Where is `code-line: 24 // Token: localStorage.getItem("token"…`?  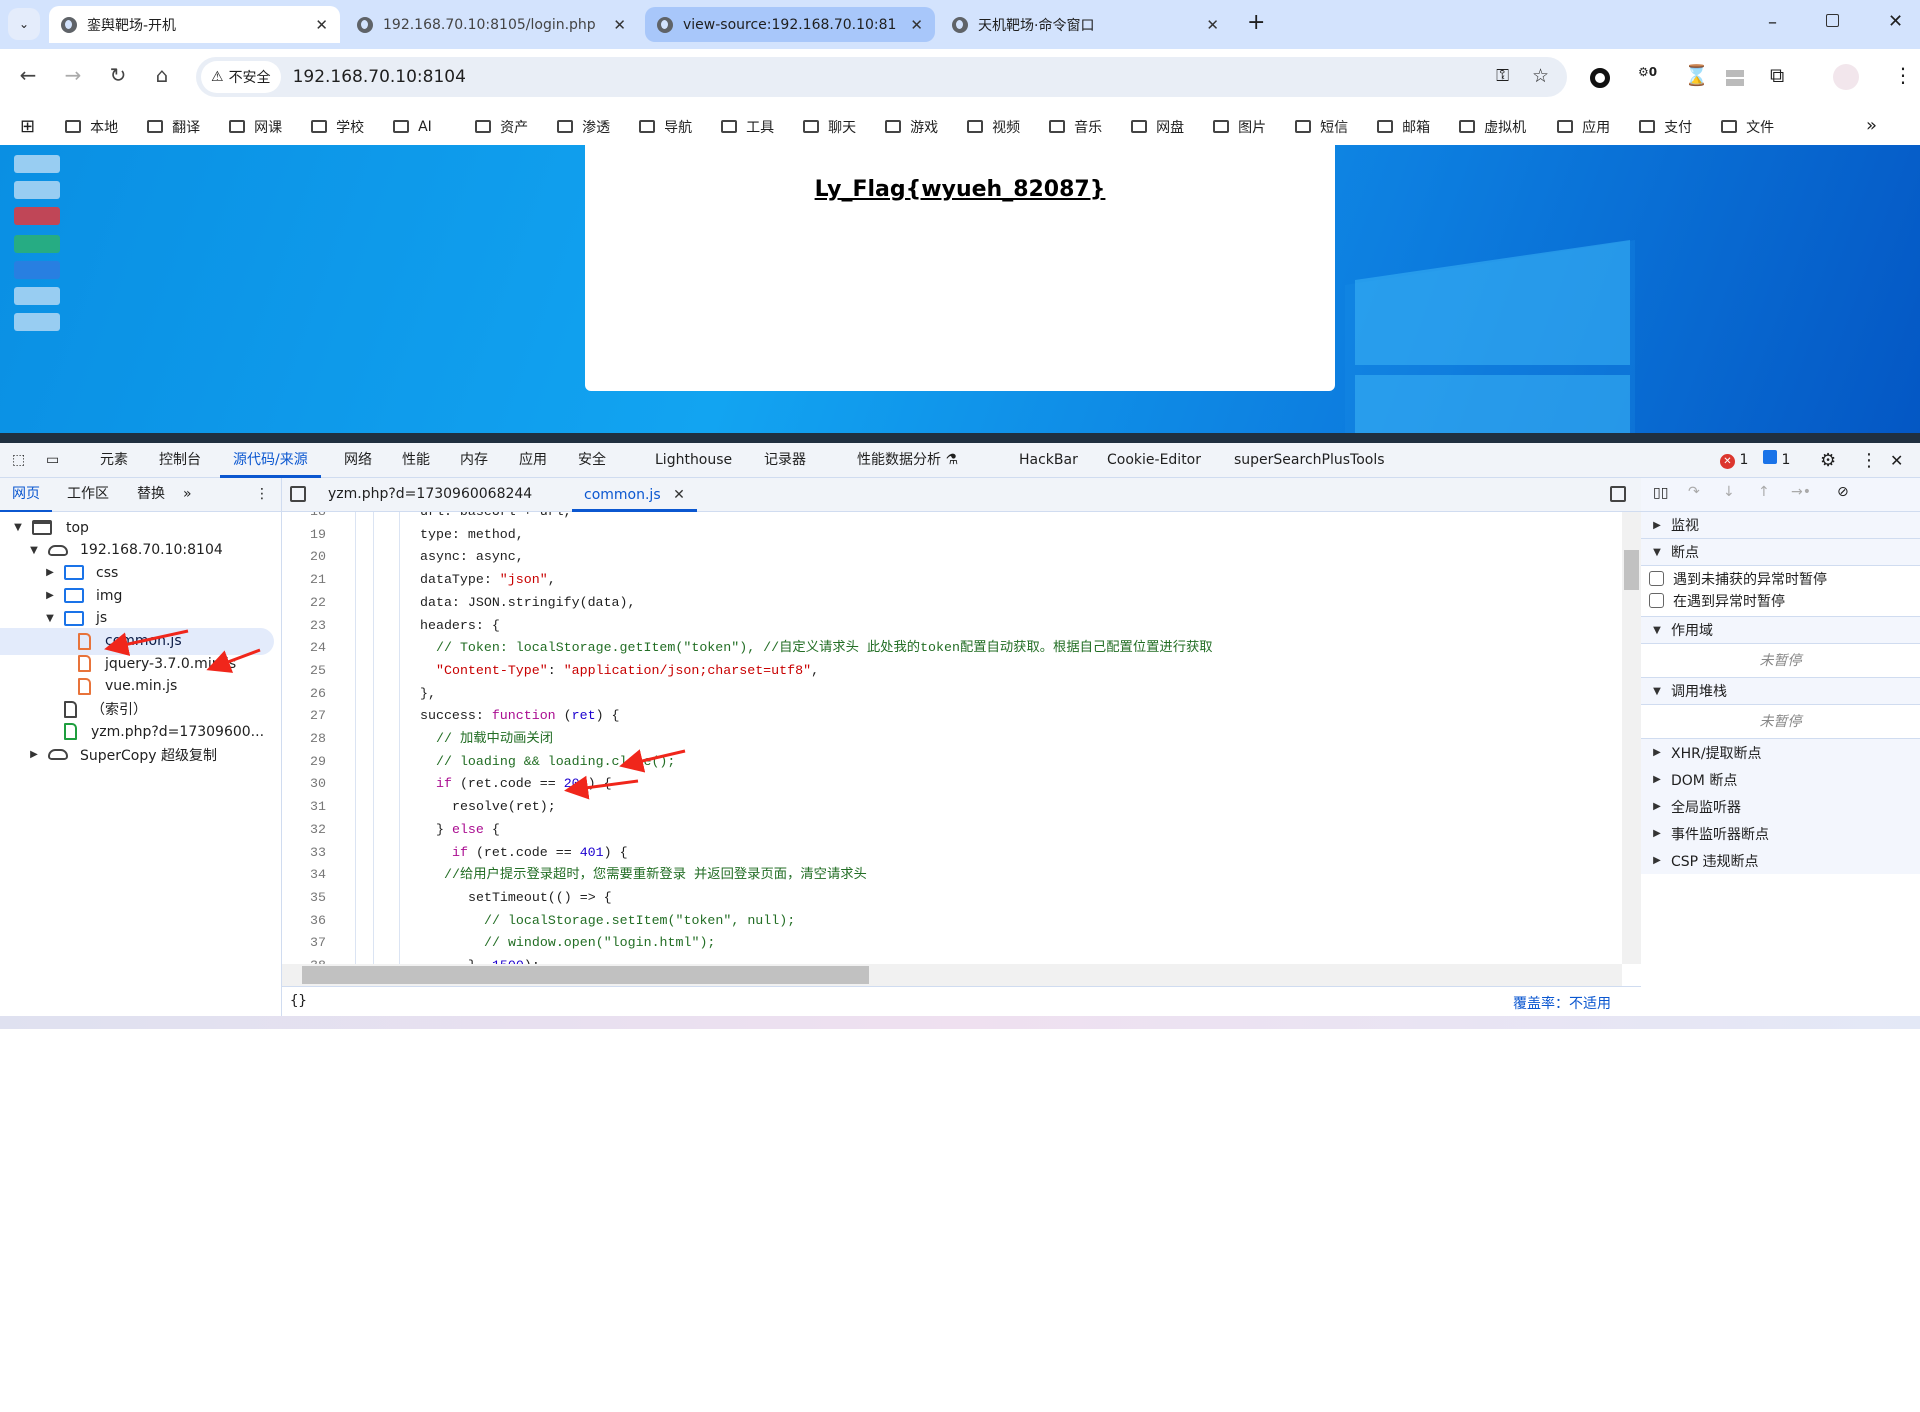
code-line: 24 // Token: localStorage.getItem("token"… is located at coordinates (952, 647).